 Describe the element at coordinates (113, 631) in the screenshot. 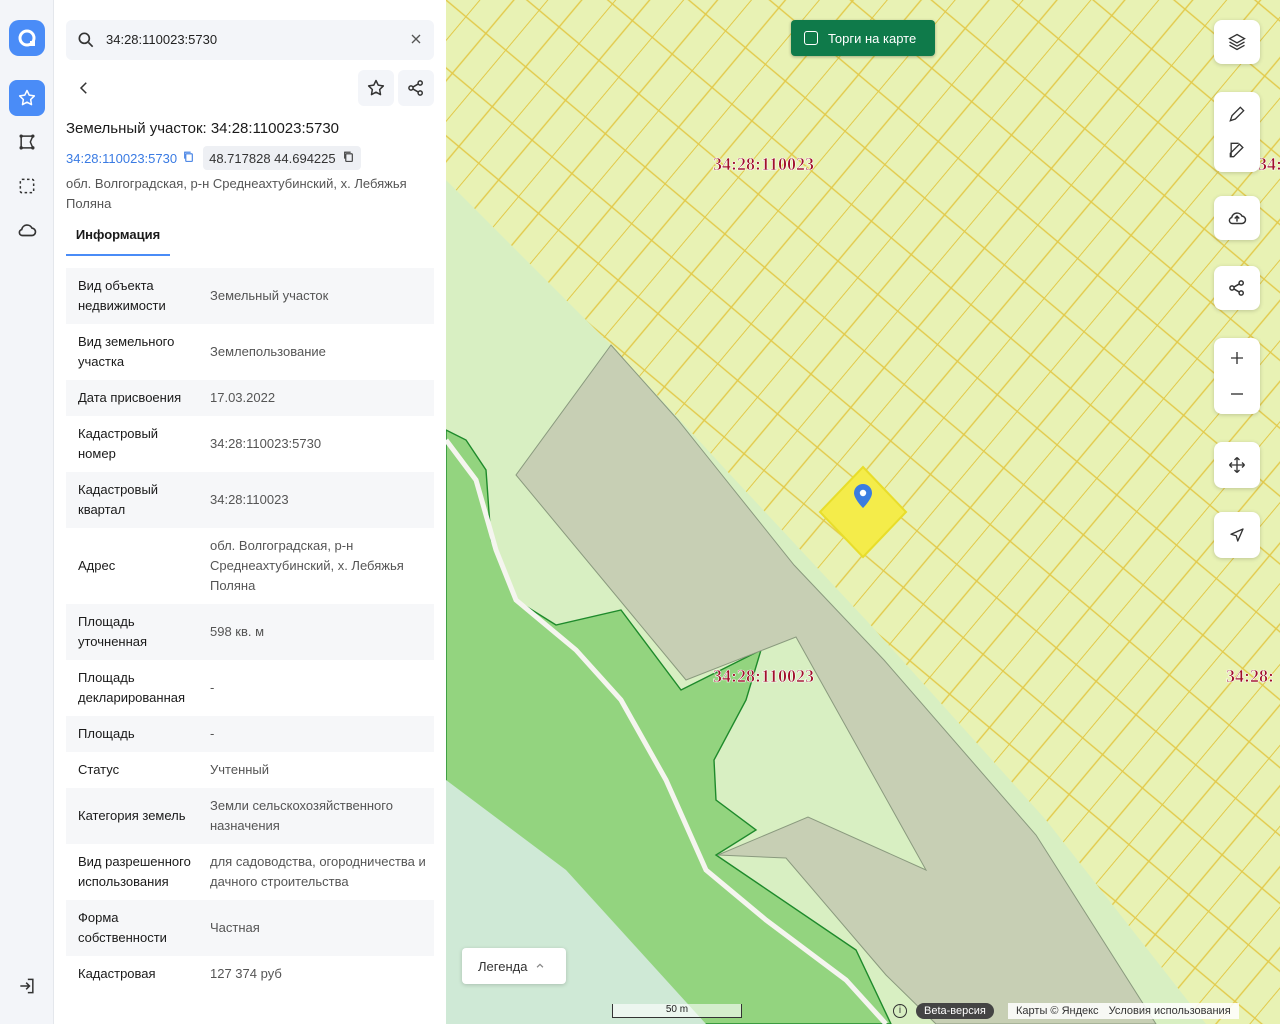

I see `row-key: Площадь уточненная` at that location.